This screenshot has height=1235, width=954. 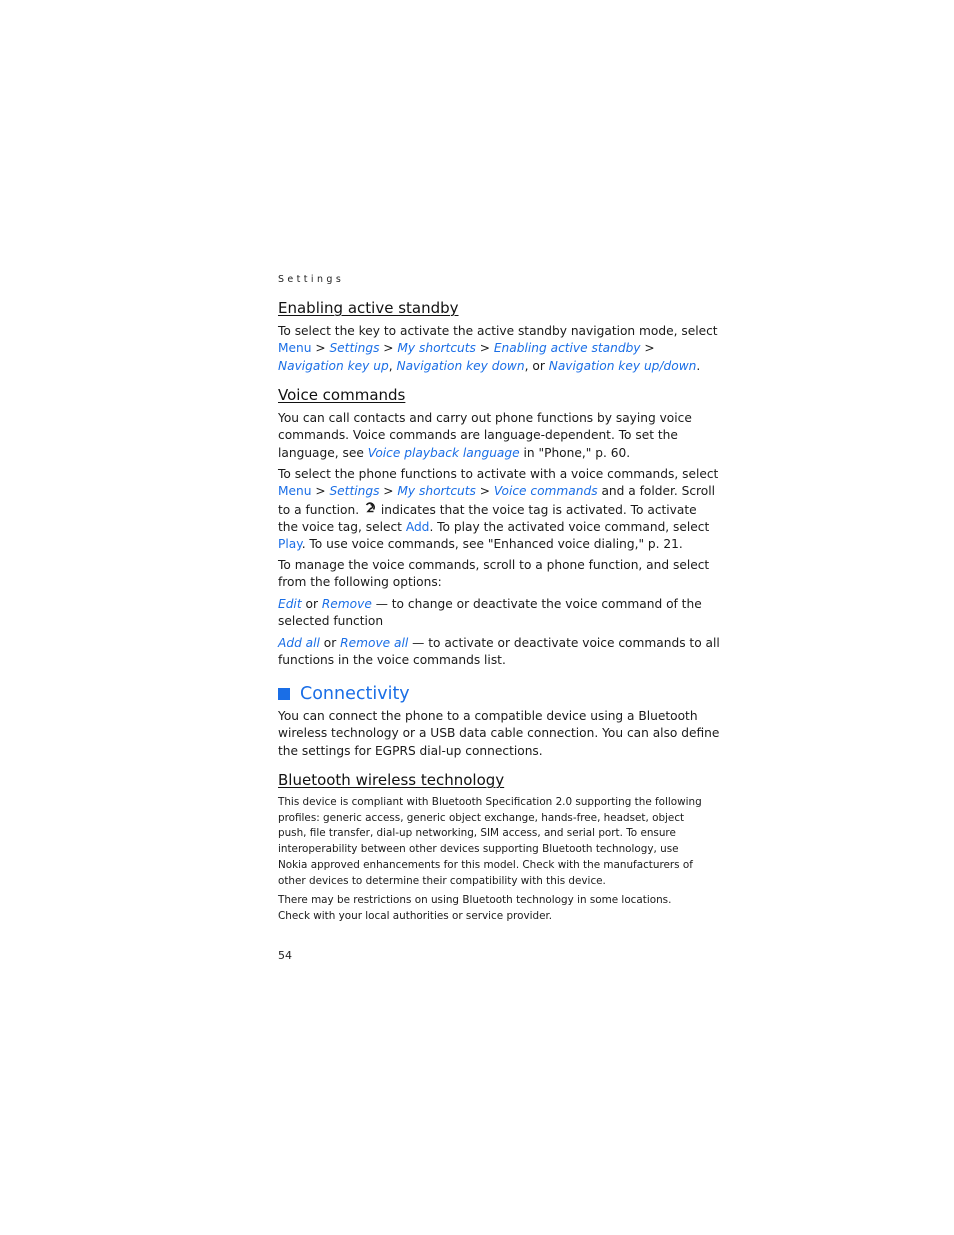 I want to click on page-number: 54, so click(x=285, y=955).